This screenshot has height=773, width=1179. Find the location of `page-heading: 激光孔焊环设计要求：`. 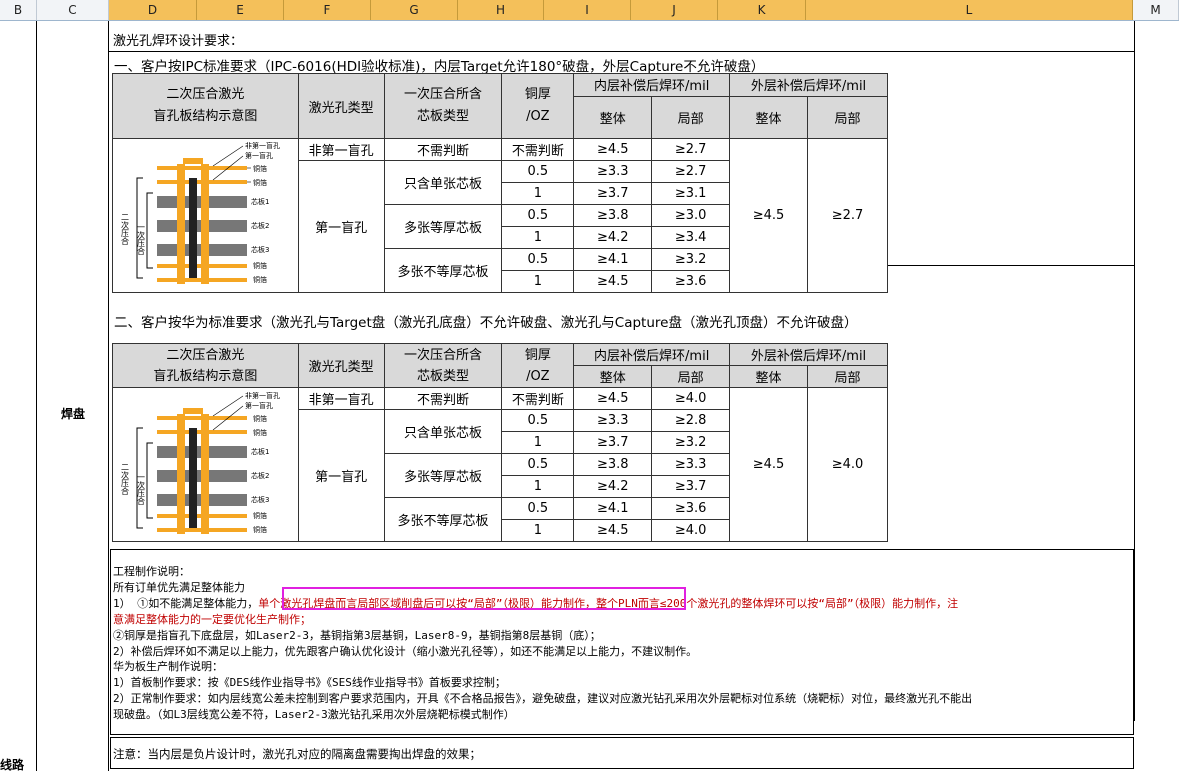

page-heading: 激光孔焊环设计要求： is located at coordinates (178, 41).